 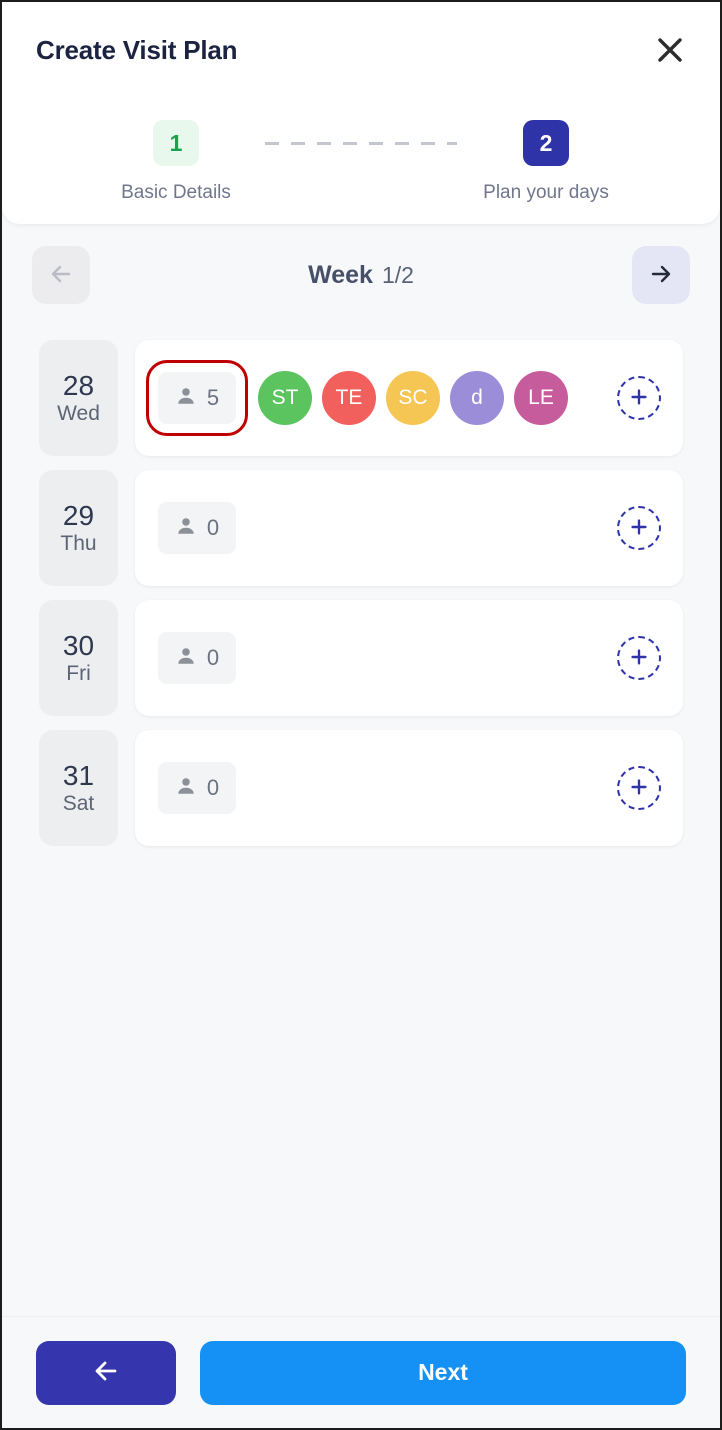 I want to click on next-week-button, so click(x=661, y=275).